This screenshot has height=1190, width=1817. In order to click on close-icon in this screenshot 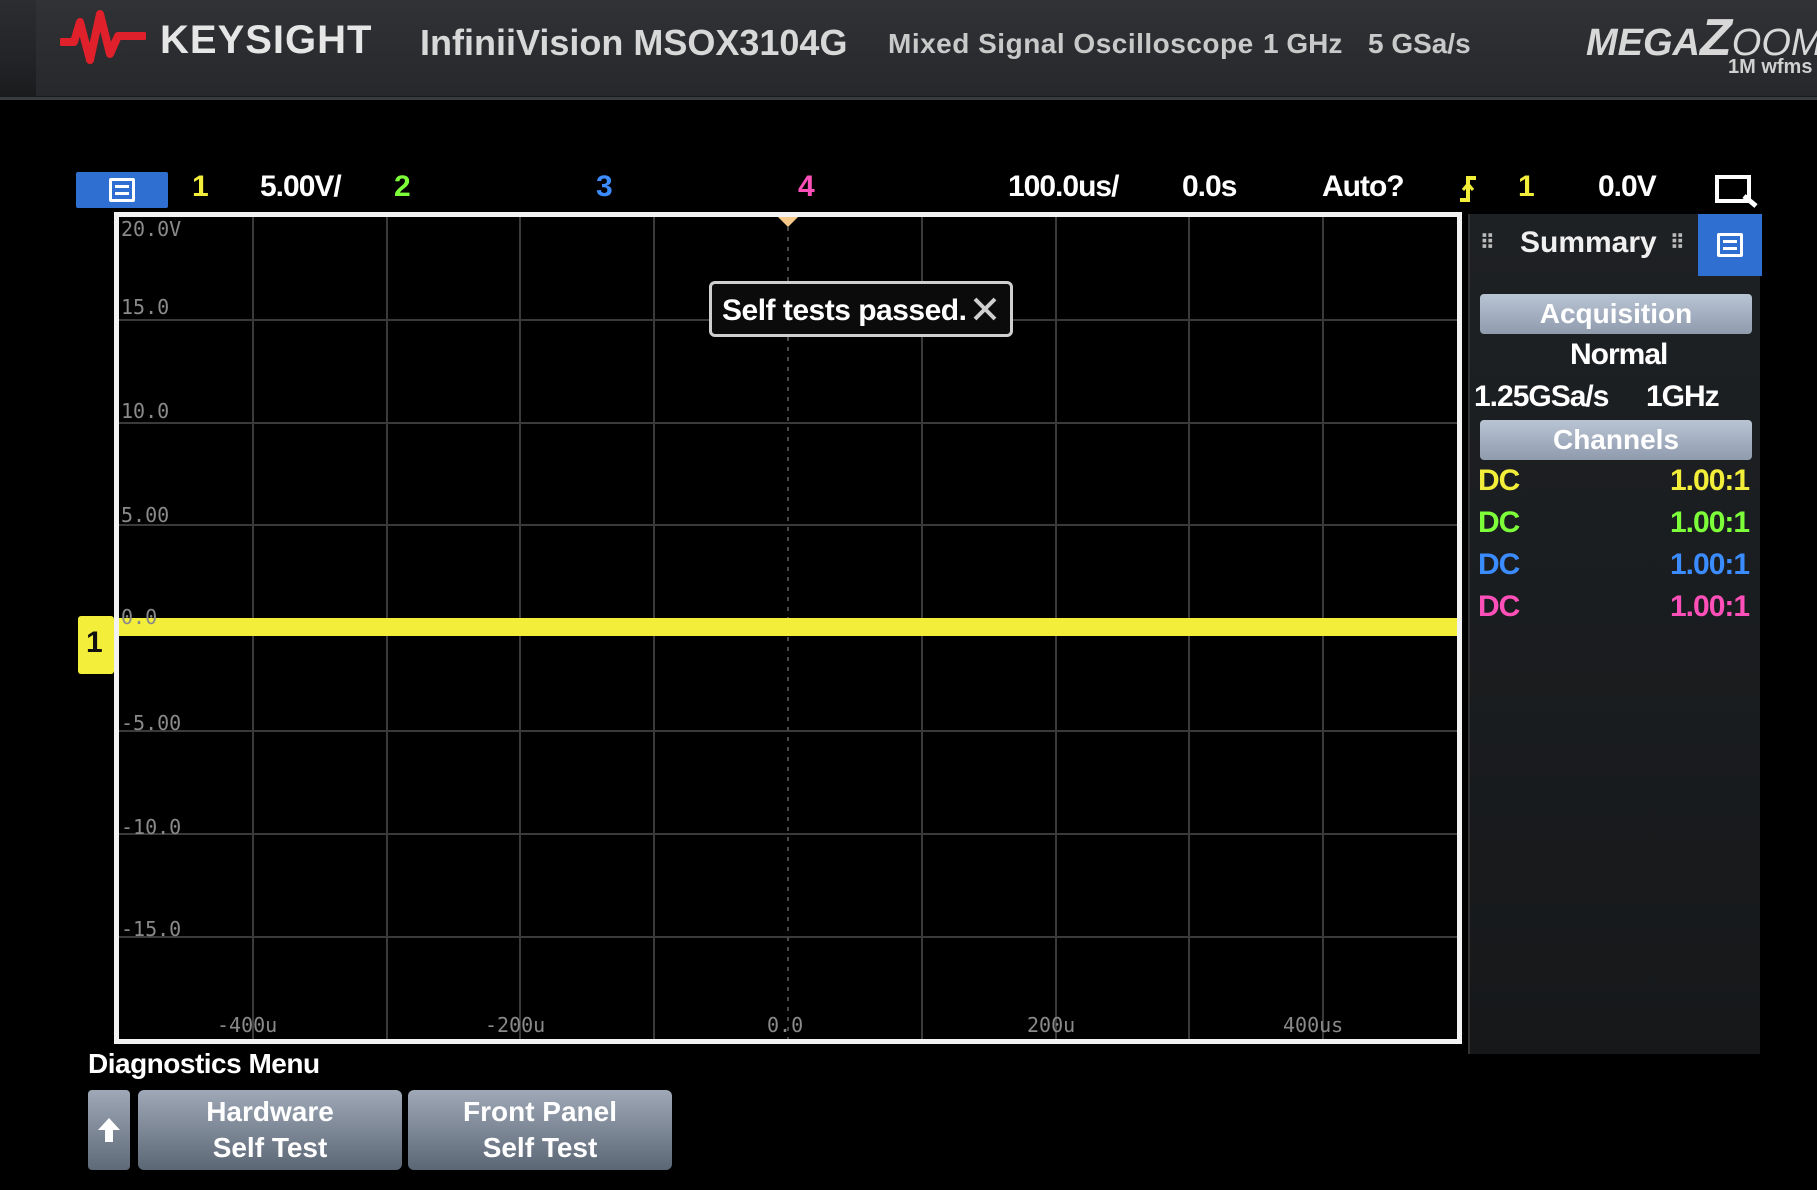, I will do `click(985, 309)`.